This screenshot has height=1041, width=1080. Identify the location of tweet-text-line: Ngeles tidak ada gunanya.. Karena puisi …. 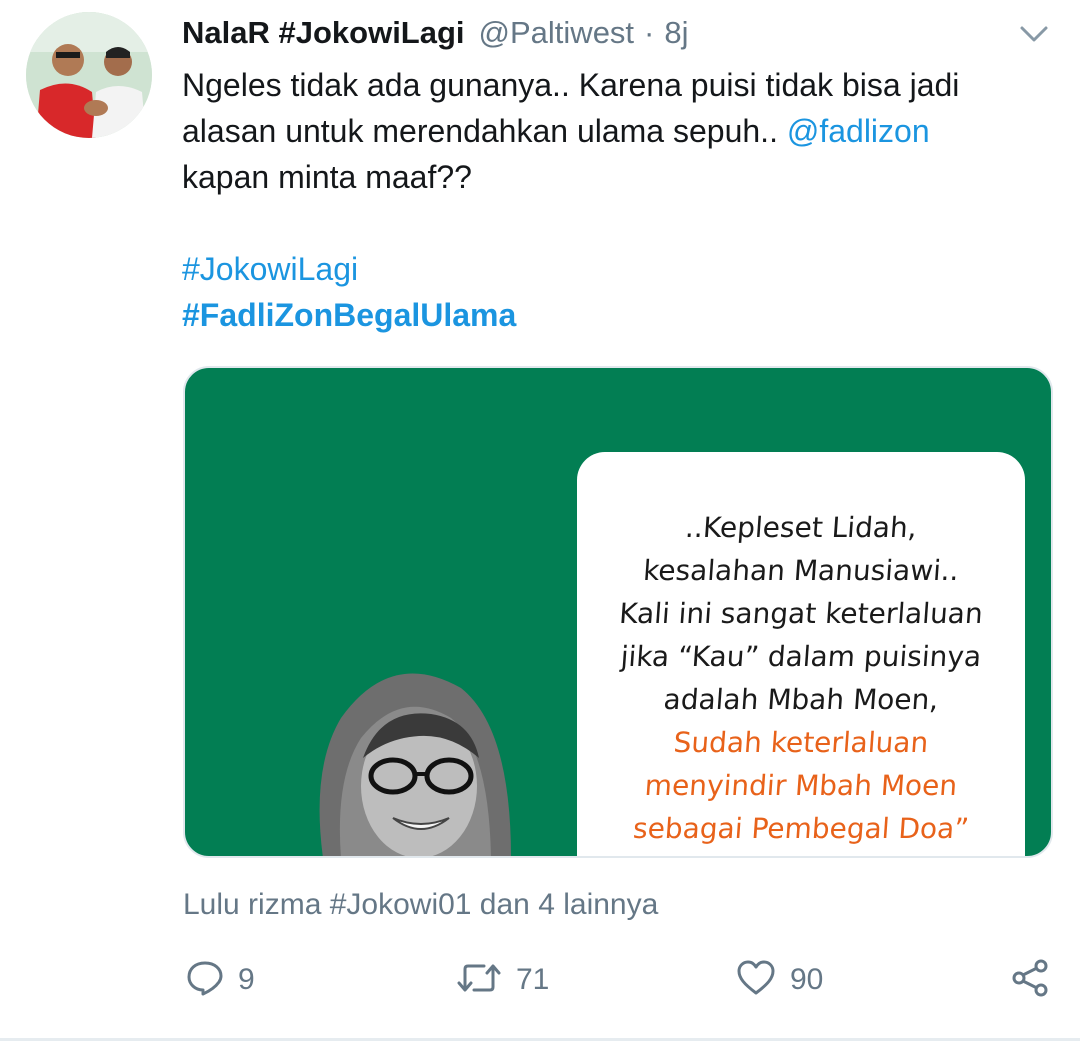
(571, 85).